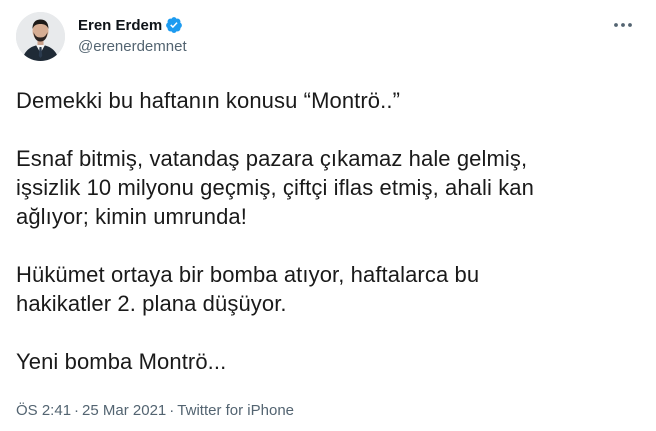 Image resolution: width=656 pixels, height=431 pixels. I want to click on tweet-time: ÖS 2:41, so click(43, 410).